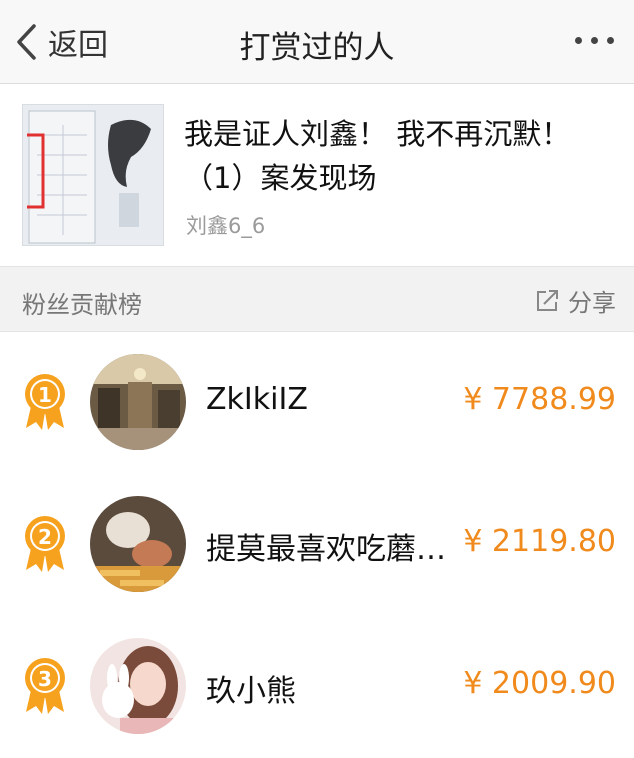 Image resolution: width=634 pixels, height=758 pixels. I want to click on medal-icon: 3, so click(45, 686).